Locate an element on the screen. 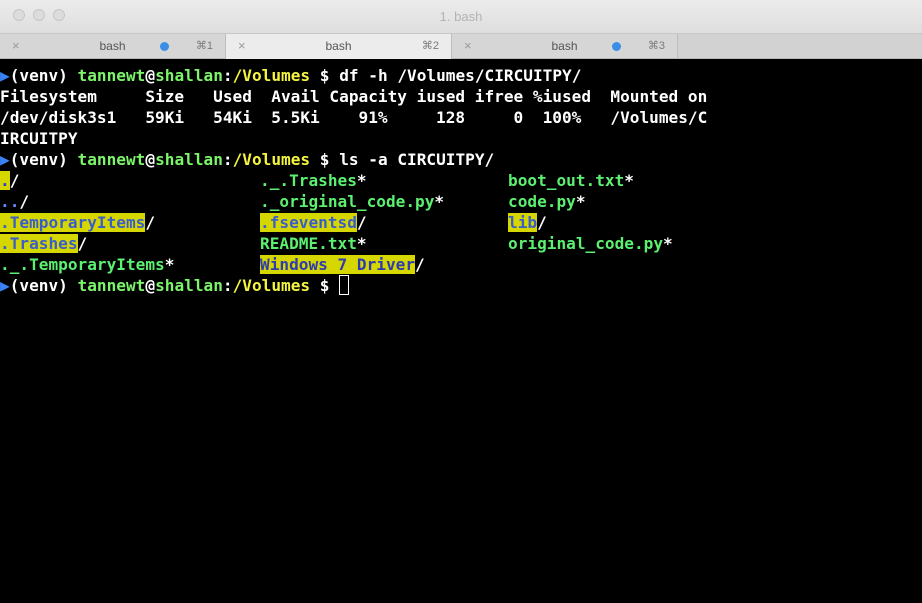 The height and width of the screenshot is (603, 922). ls-entry: ._.Trashes* is located at coordinates (313, 180).